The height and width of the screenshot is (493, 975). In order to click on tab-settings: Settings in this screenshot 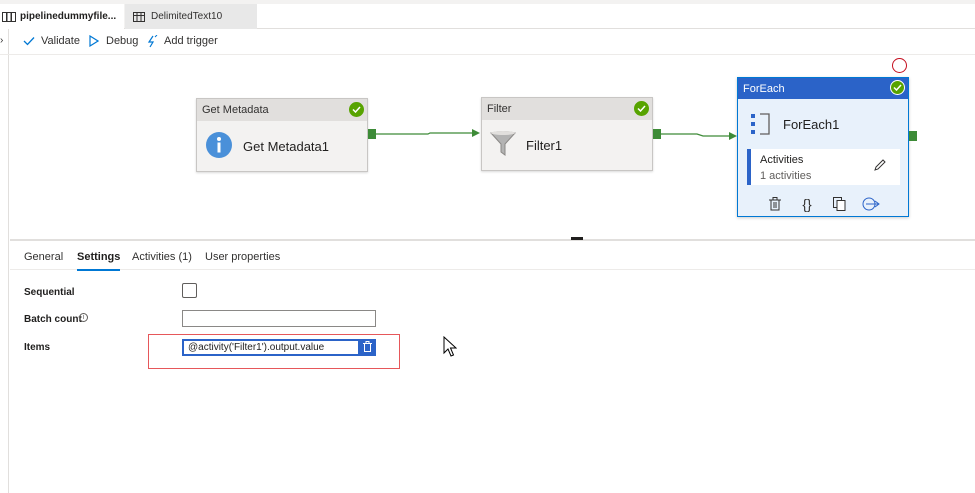, I will do `click(99, 261)`.